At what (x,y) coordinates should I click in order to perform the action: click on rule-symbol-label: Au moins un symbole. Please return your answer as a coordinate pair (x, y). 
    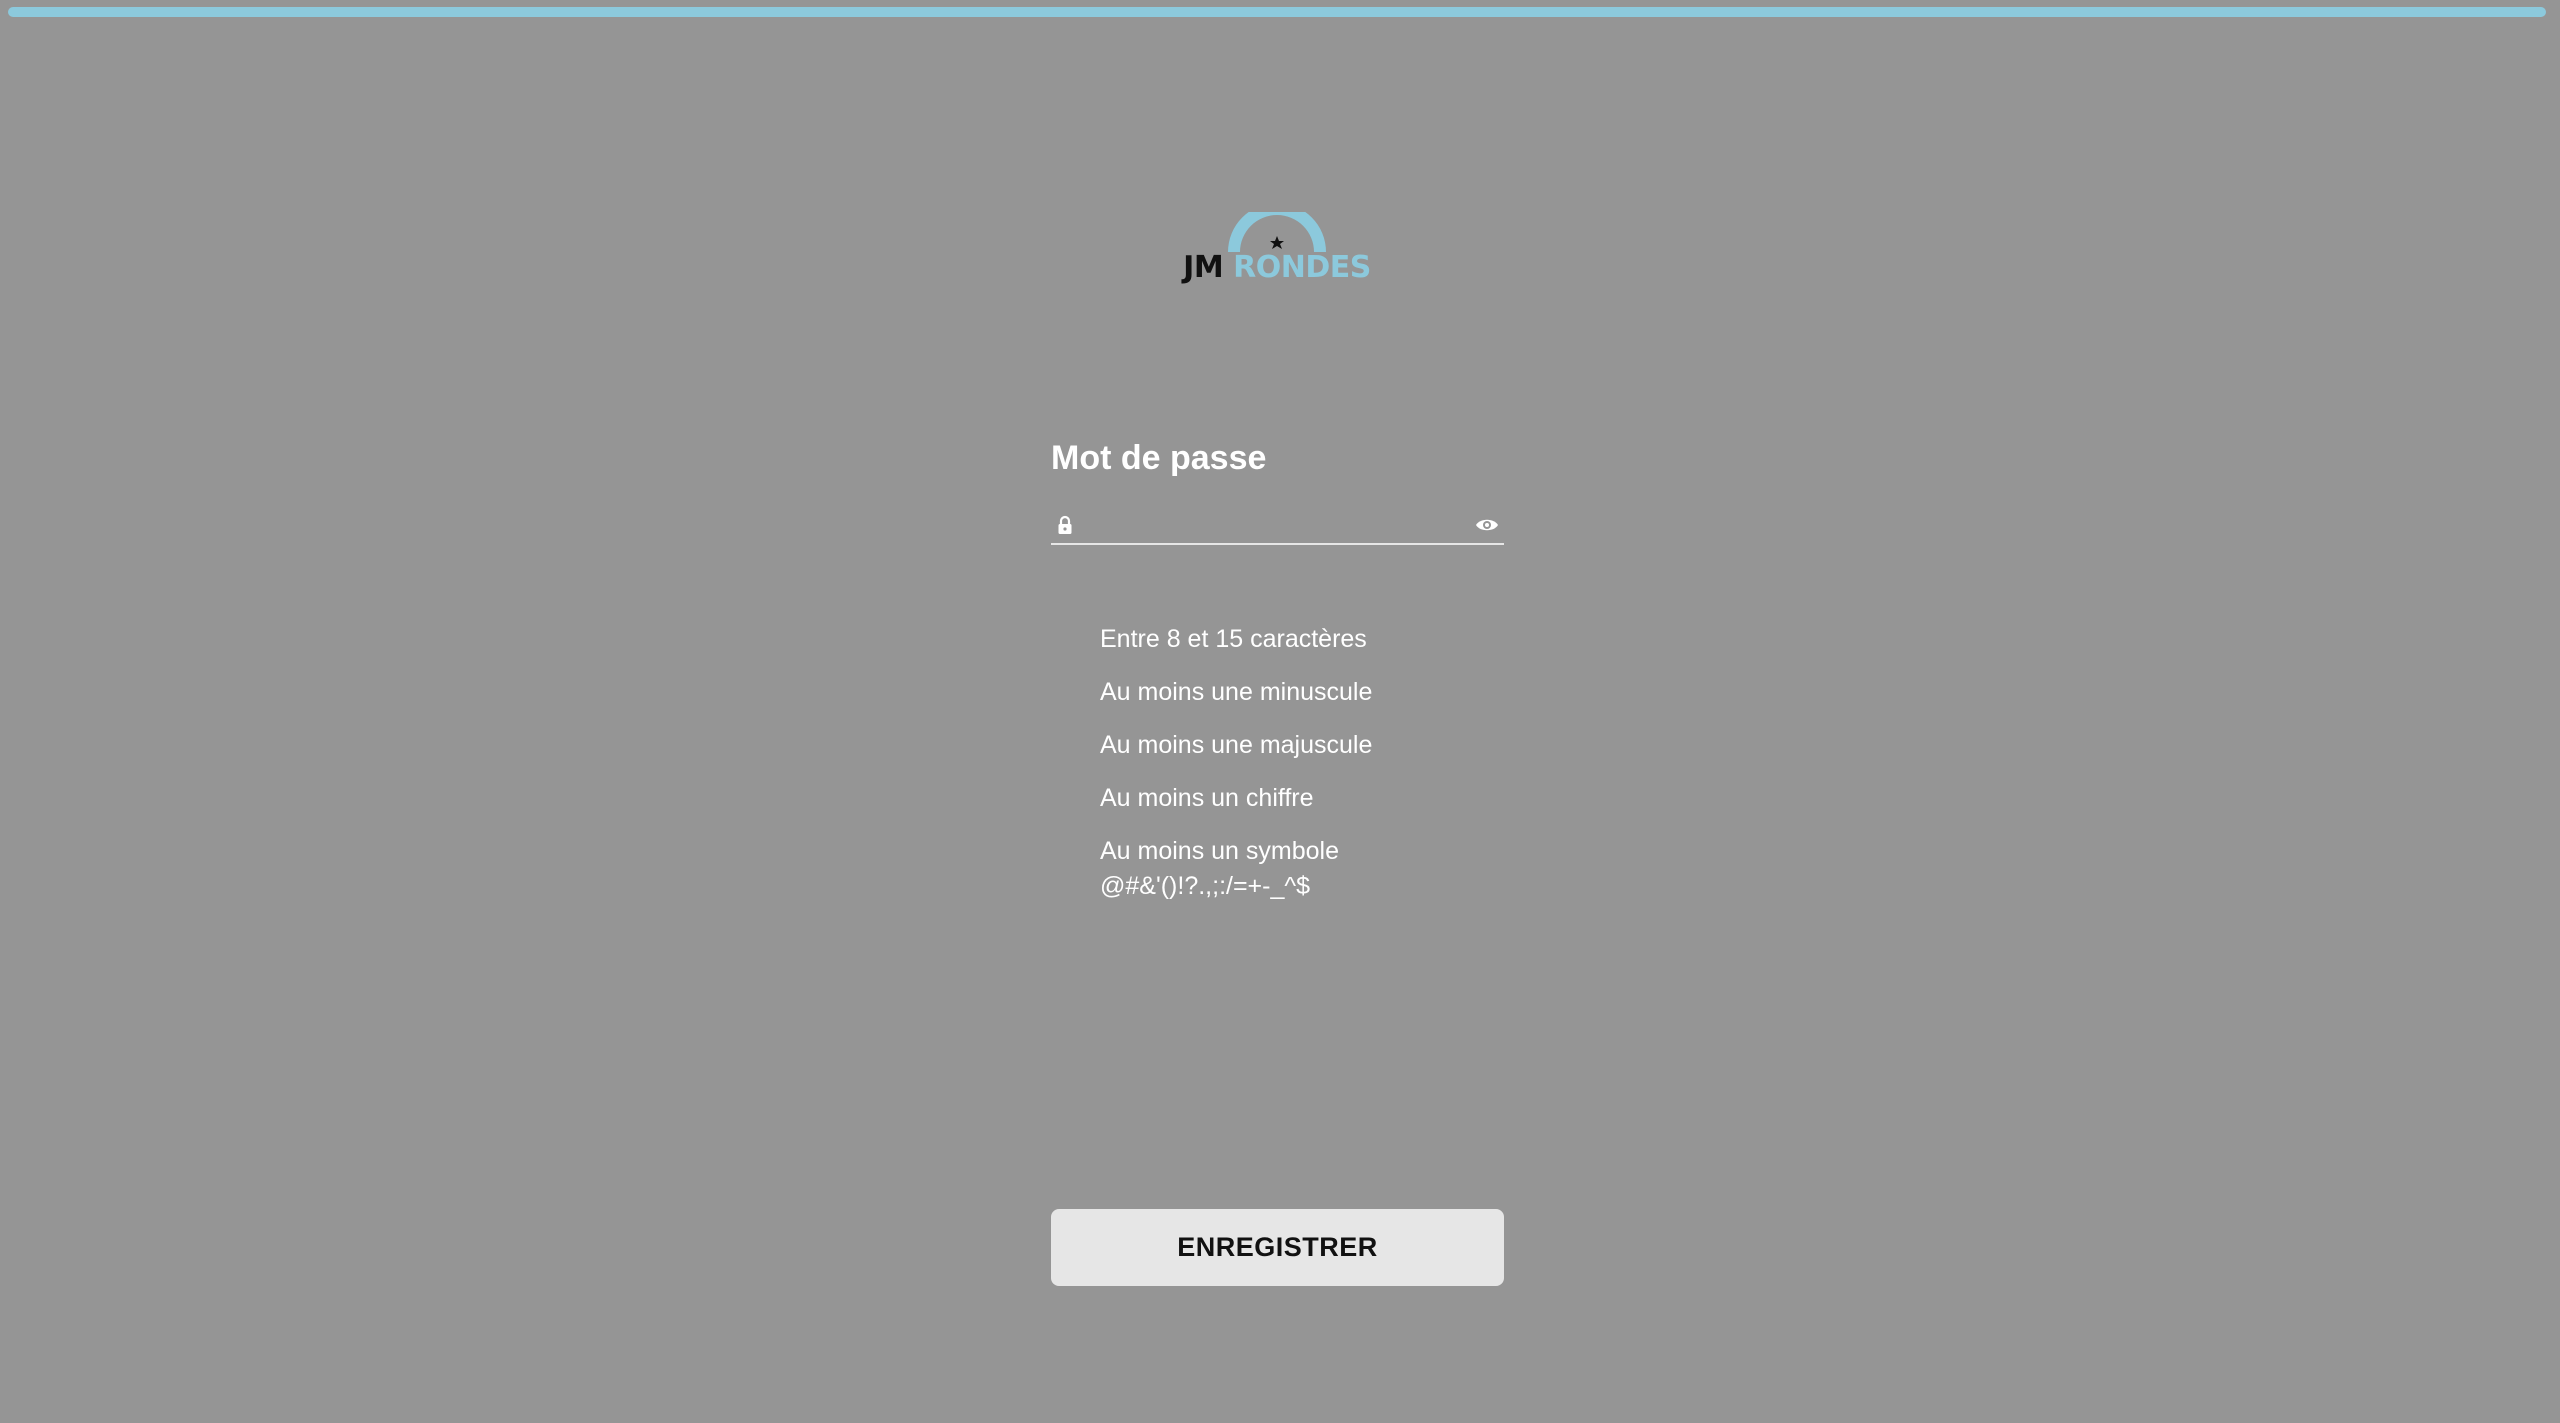
    Looking at the image, I should click on (1220, 851).